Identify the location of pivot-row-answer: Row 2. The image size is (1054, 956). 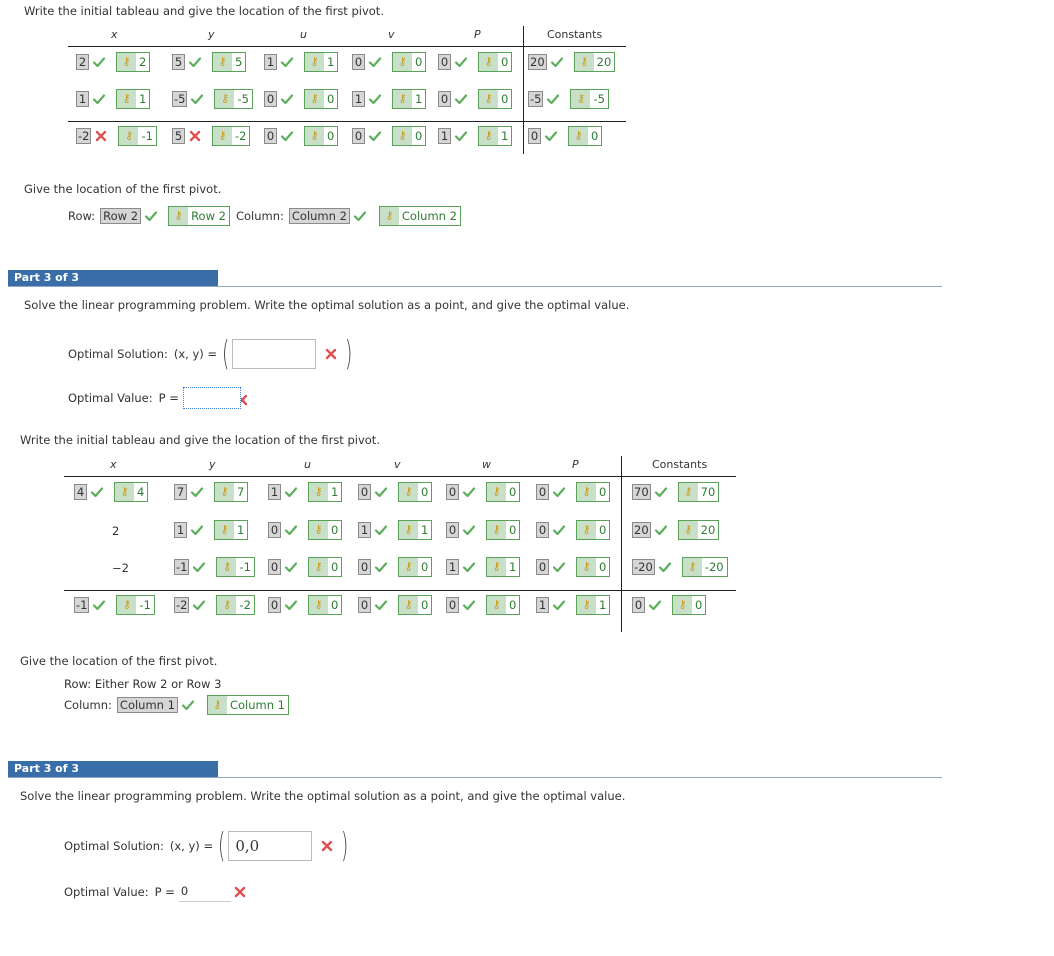
(121, 216).